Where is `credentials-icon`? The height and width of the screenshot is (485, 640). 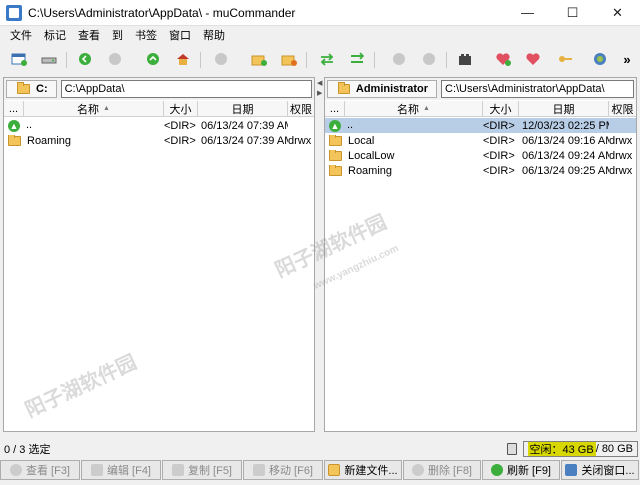
credentials-icon is located at coordinates (565, 59).